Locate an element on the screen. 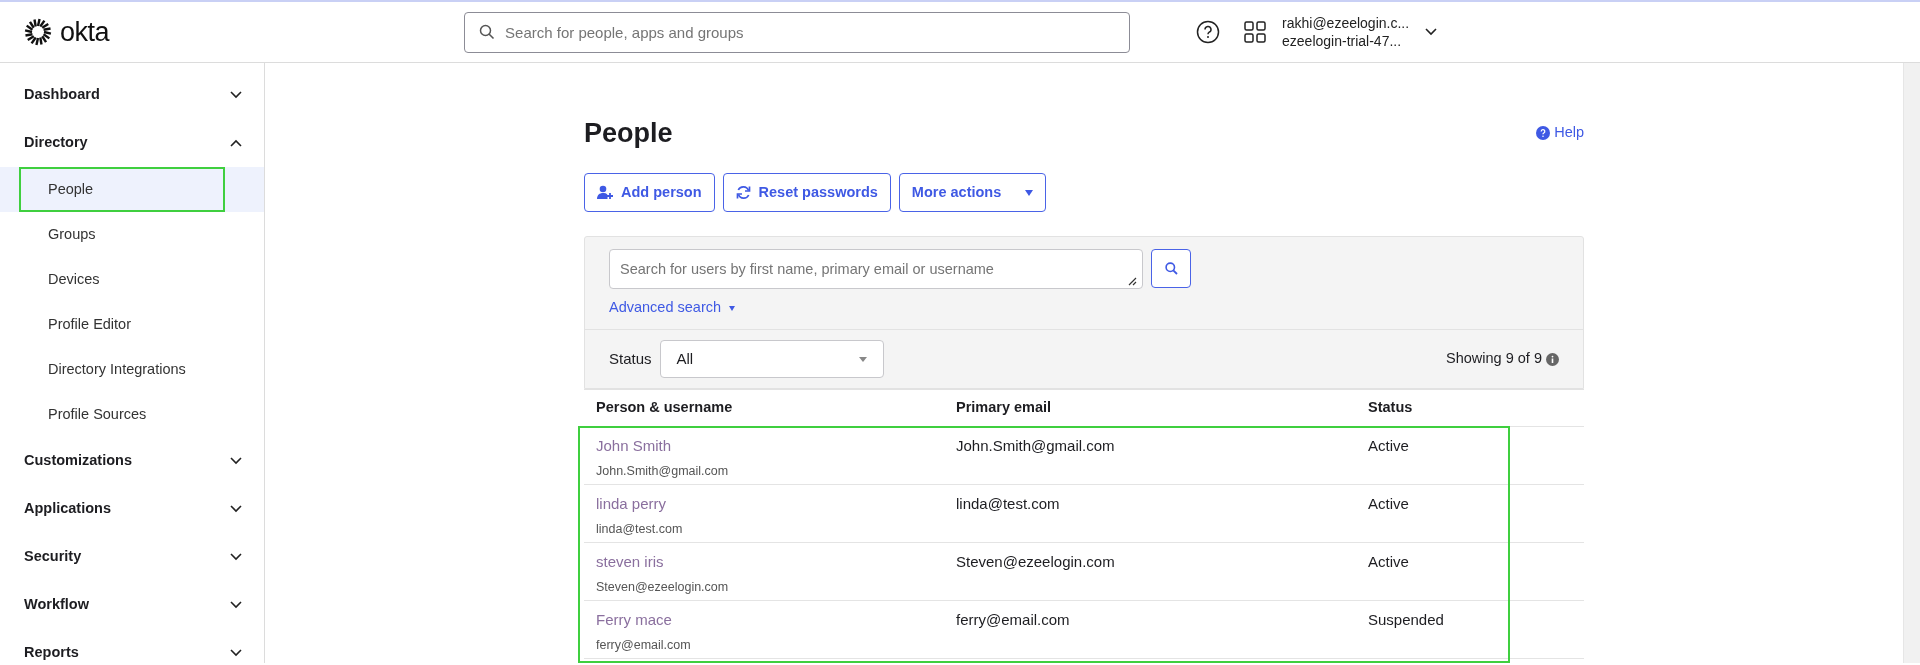  sidebar-section: Reports is located at coordinates (132, 647).